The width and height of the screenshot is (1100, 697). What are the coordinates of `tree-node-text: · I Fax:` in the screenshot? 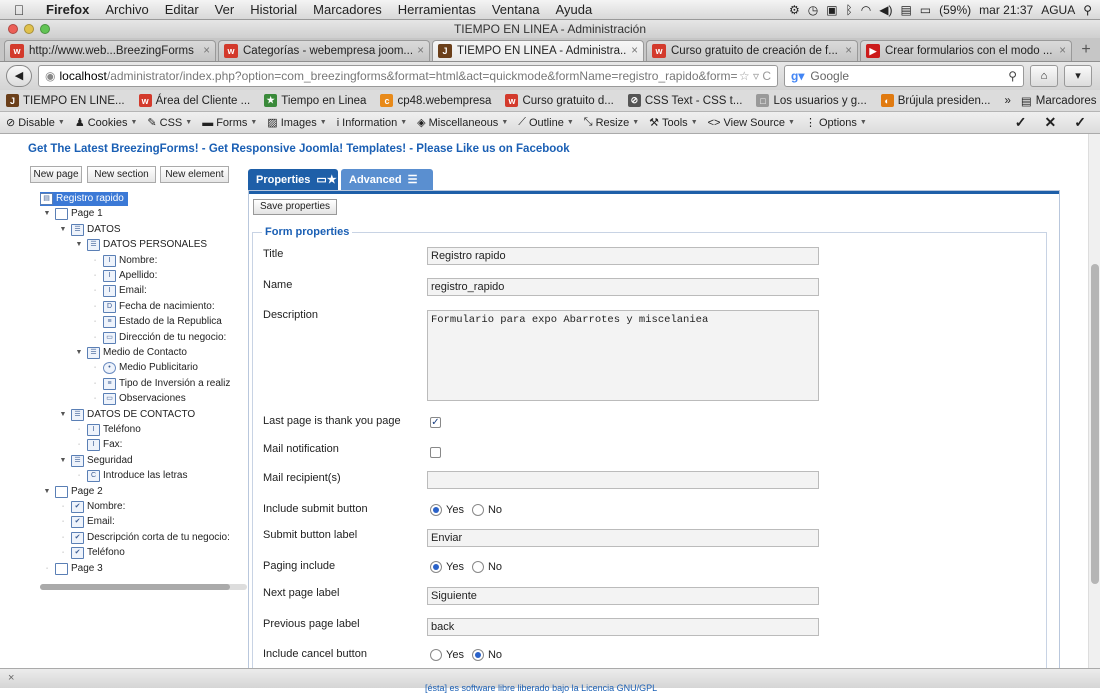 It's located at (98, 445).